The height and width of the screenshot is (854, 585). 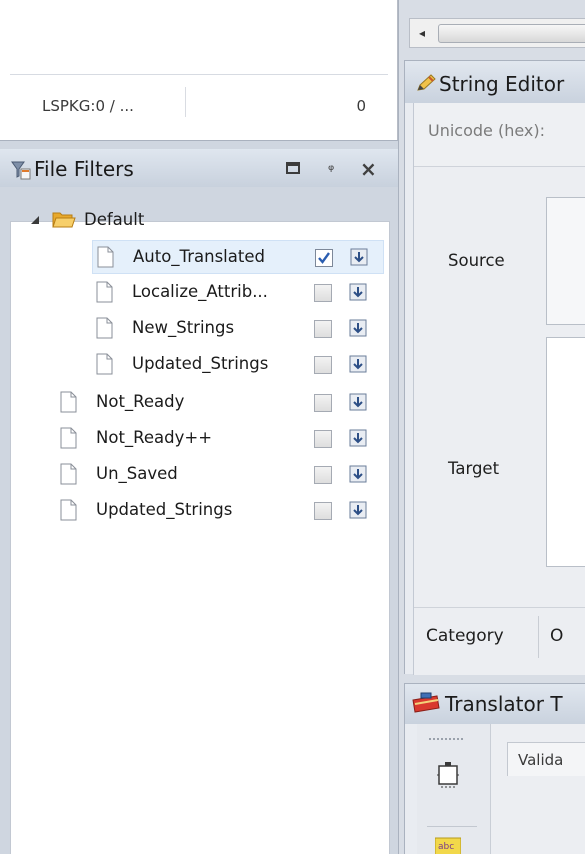 What do you see at coordinates (504, 704) in the screenshot?
I see `translator-toolbox-title: Translator T` at bounding box center [504, 704].